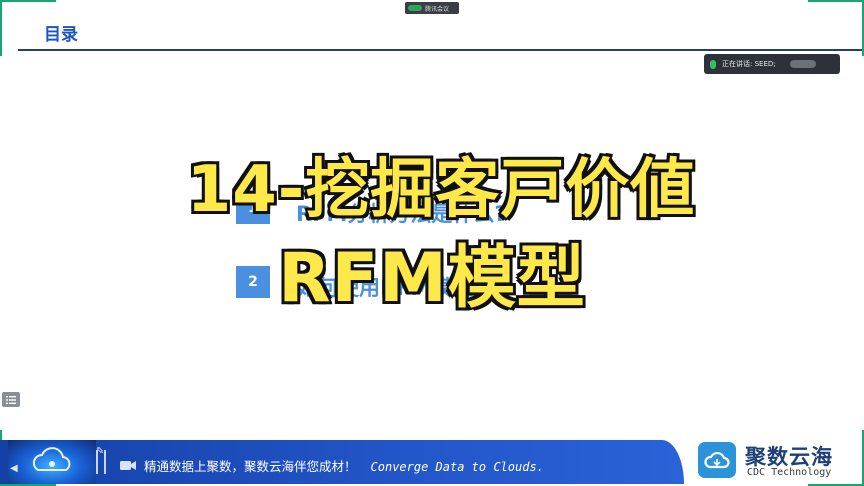  I want to click on meeting-app-name: 腾讯会议, so click(437, 9).